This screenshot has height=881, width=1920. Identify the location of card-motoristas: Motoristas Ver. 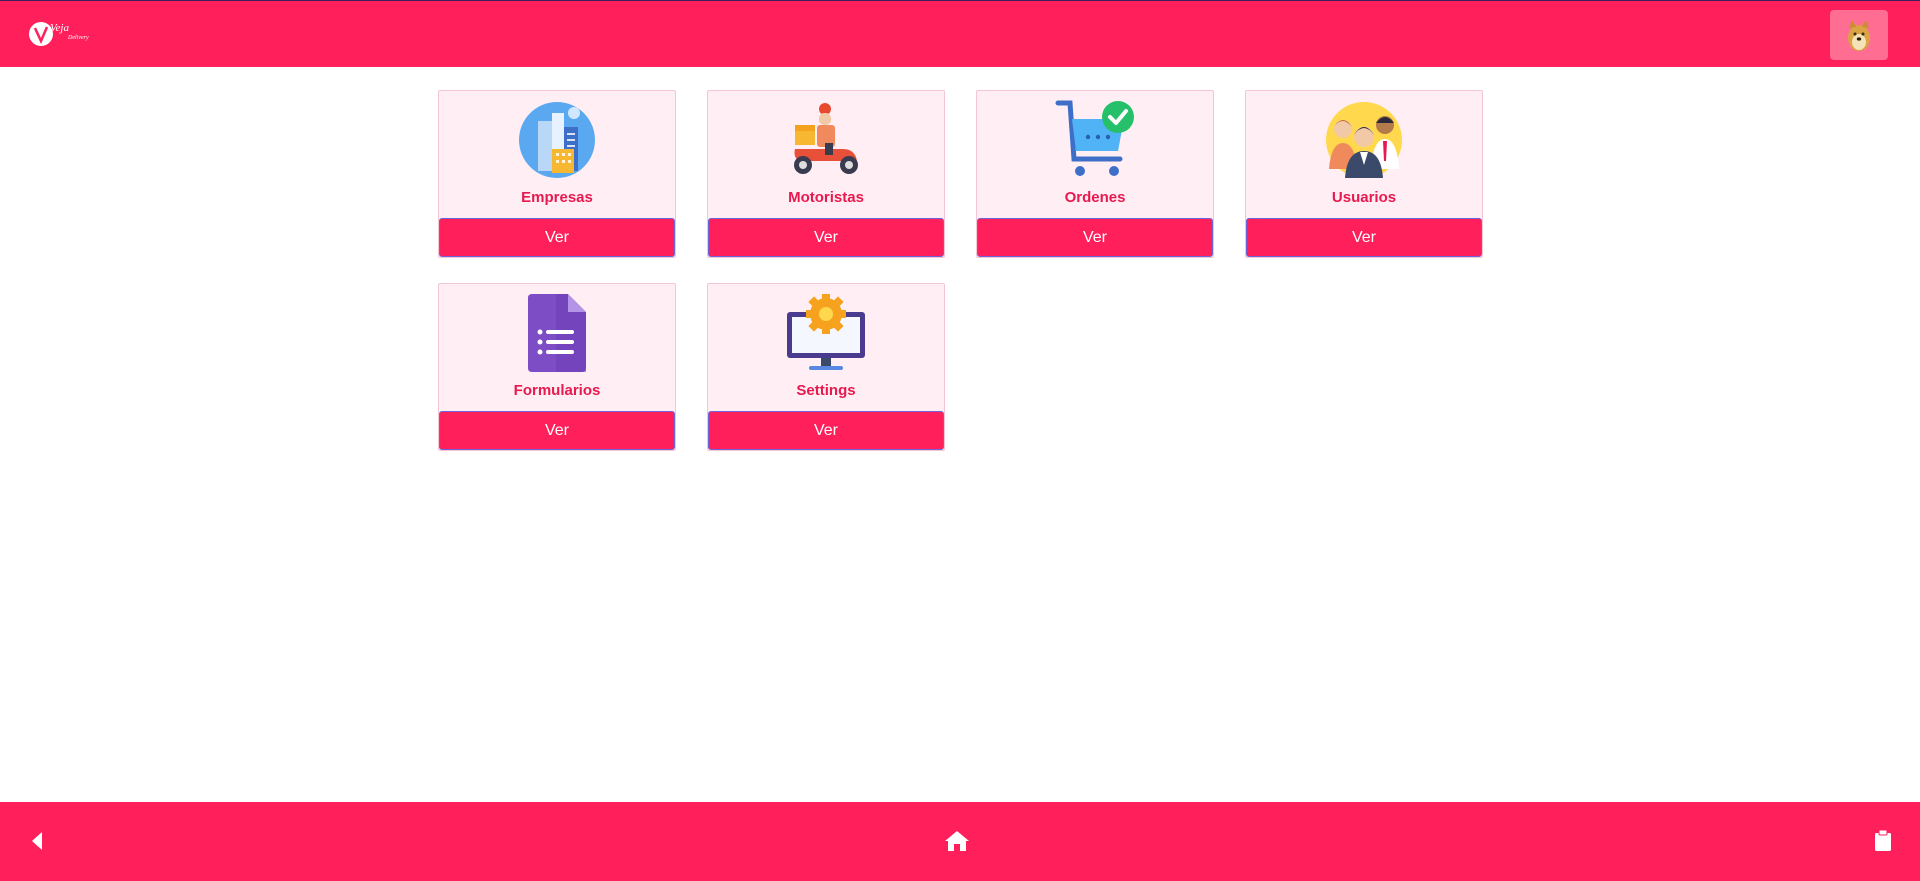
(826, 174).